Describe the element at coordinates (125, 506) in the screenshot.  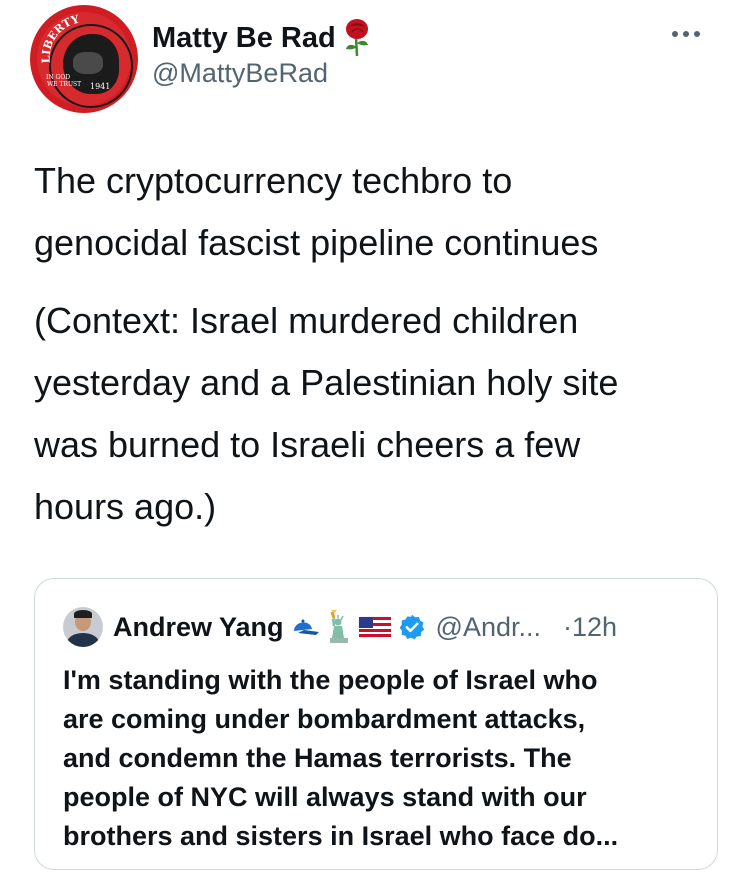
I see `tweet-line: hours ago.)` at that location.